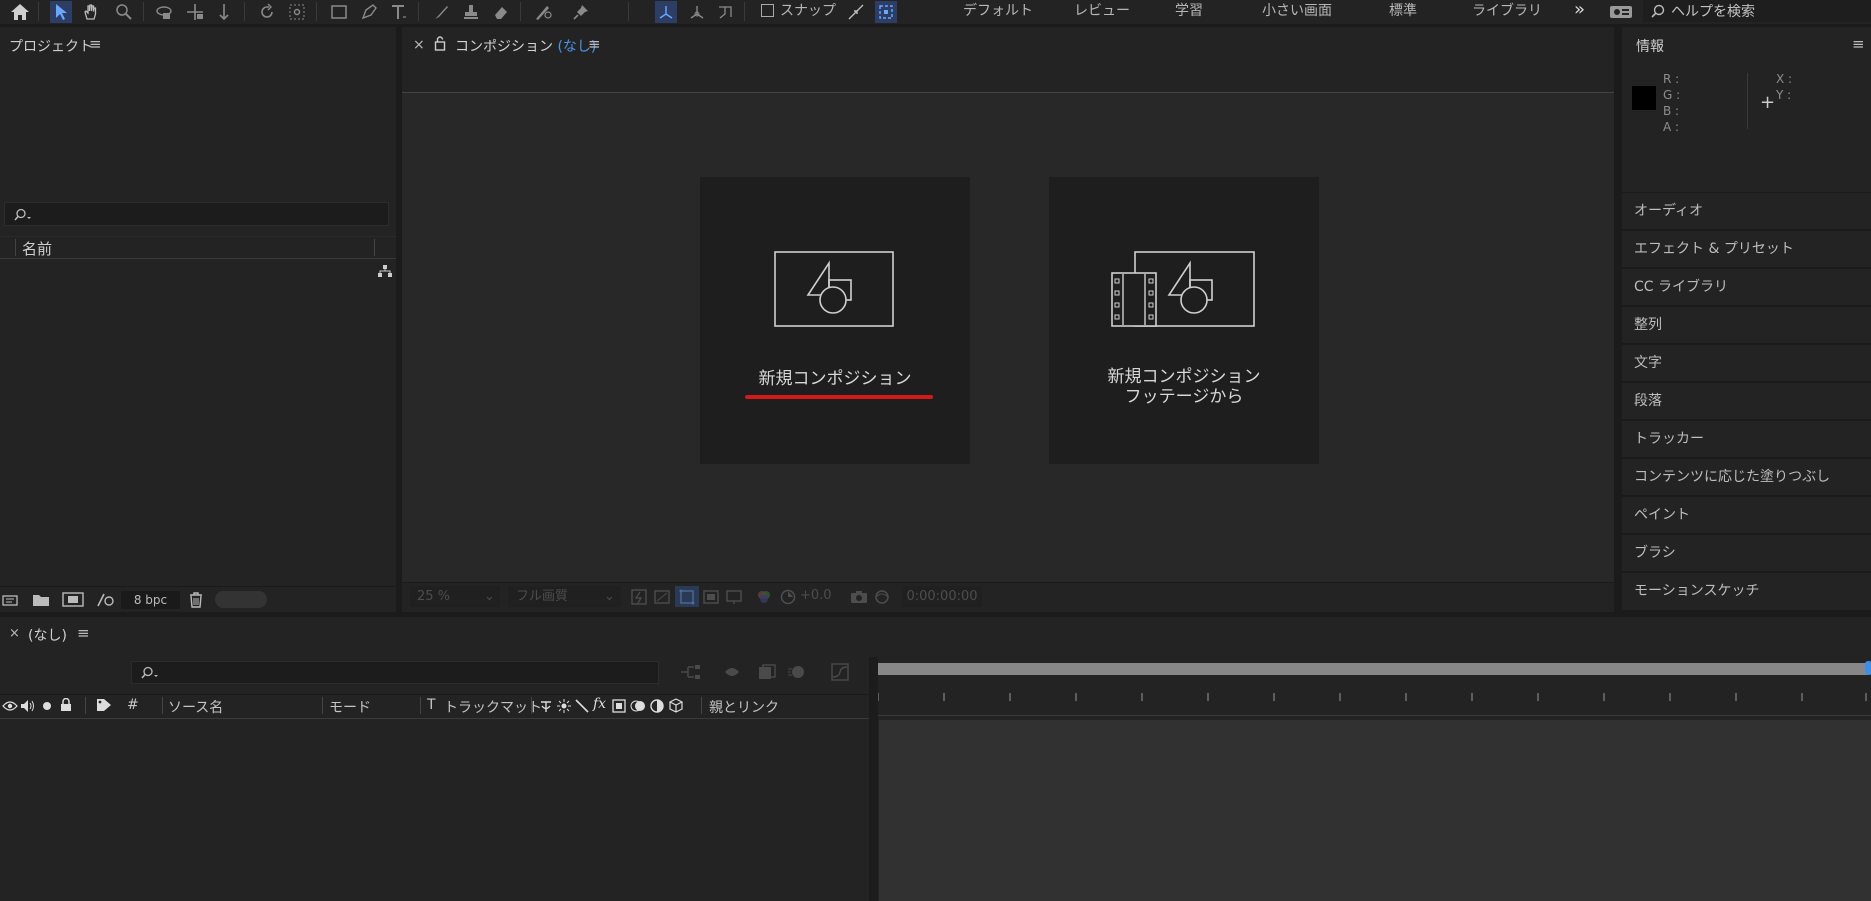  I want to click on workspace-standard: 標準, so click(1403, 11).